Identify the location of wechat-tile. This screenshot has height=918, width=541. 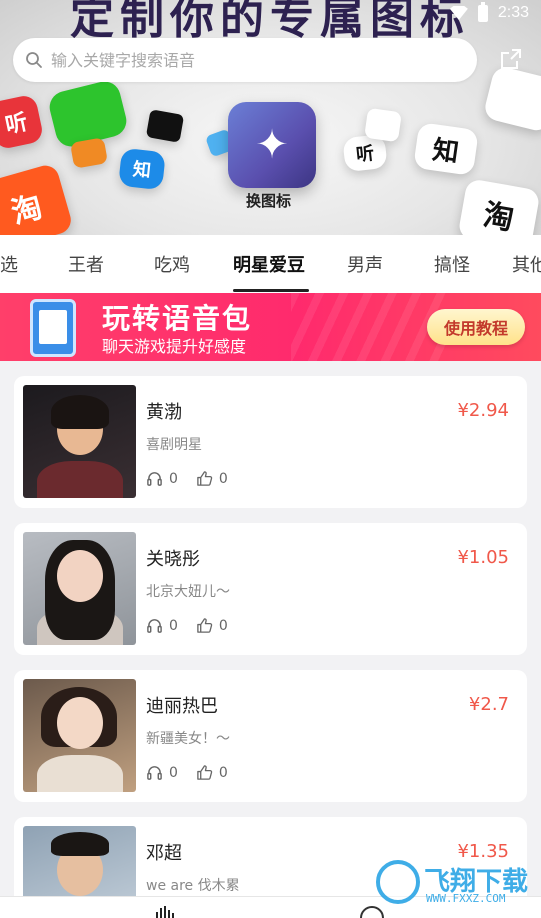
(511, 99).